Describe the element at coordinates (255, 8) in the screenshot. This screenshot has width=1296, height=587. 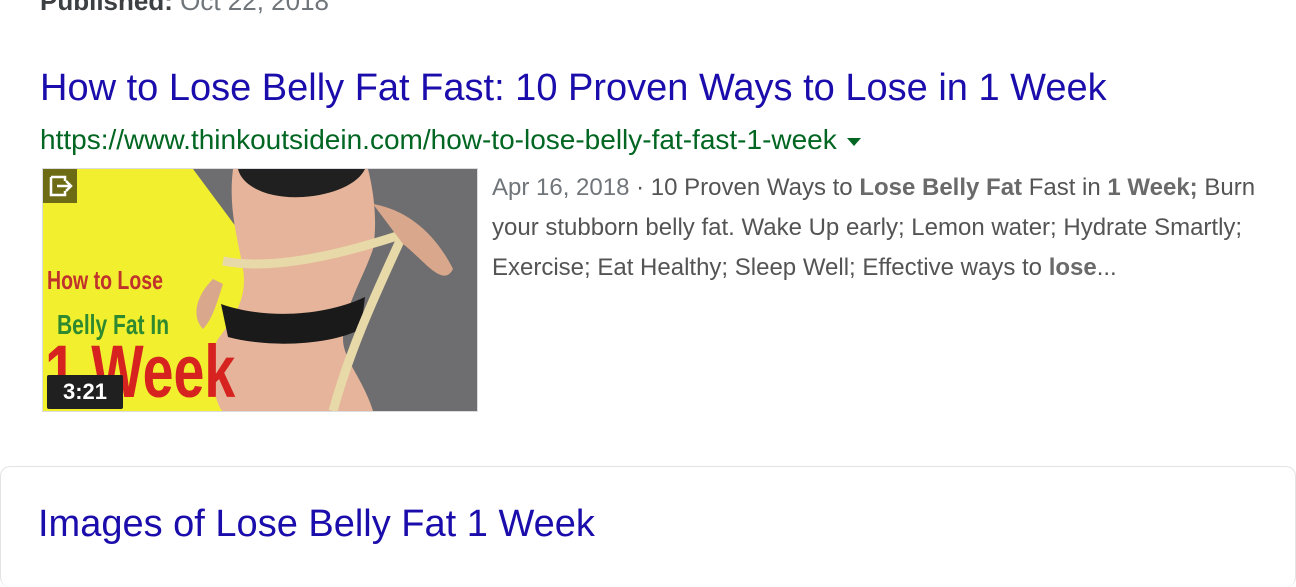
I see `published-date: Oct 22, 2018` at that location.